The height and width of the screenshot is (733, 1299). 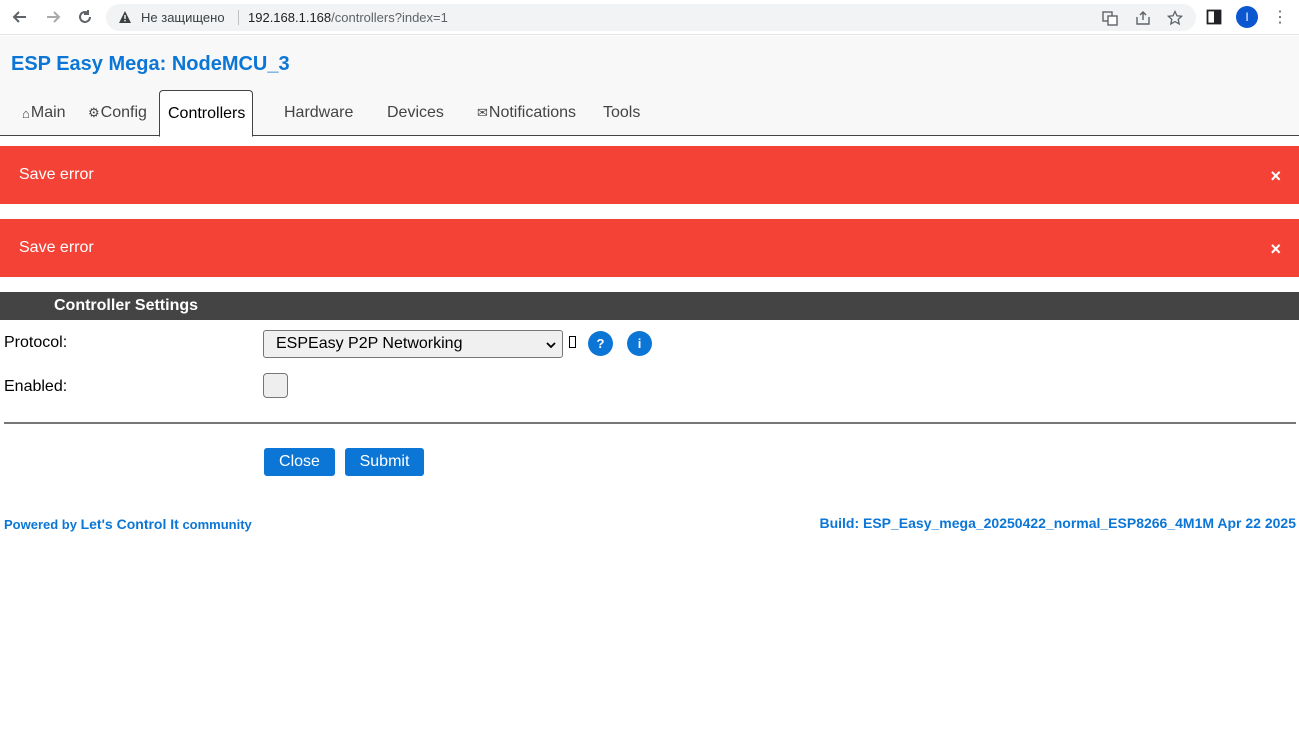 What do you see at coordinates (26, 113) in the screenshot?
I see `home-icon: ⌂` at bounding box center [26, 113].